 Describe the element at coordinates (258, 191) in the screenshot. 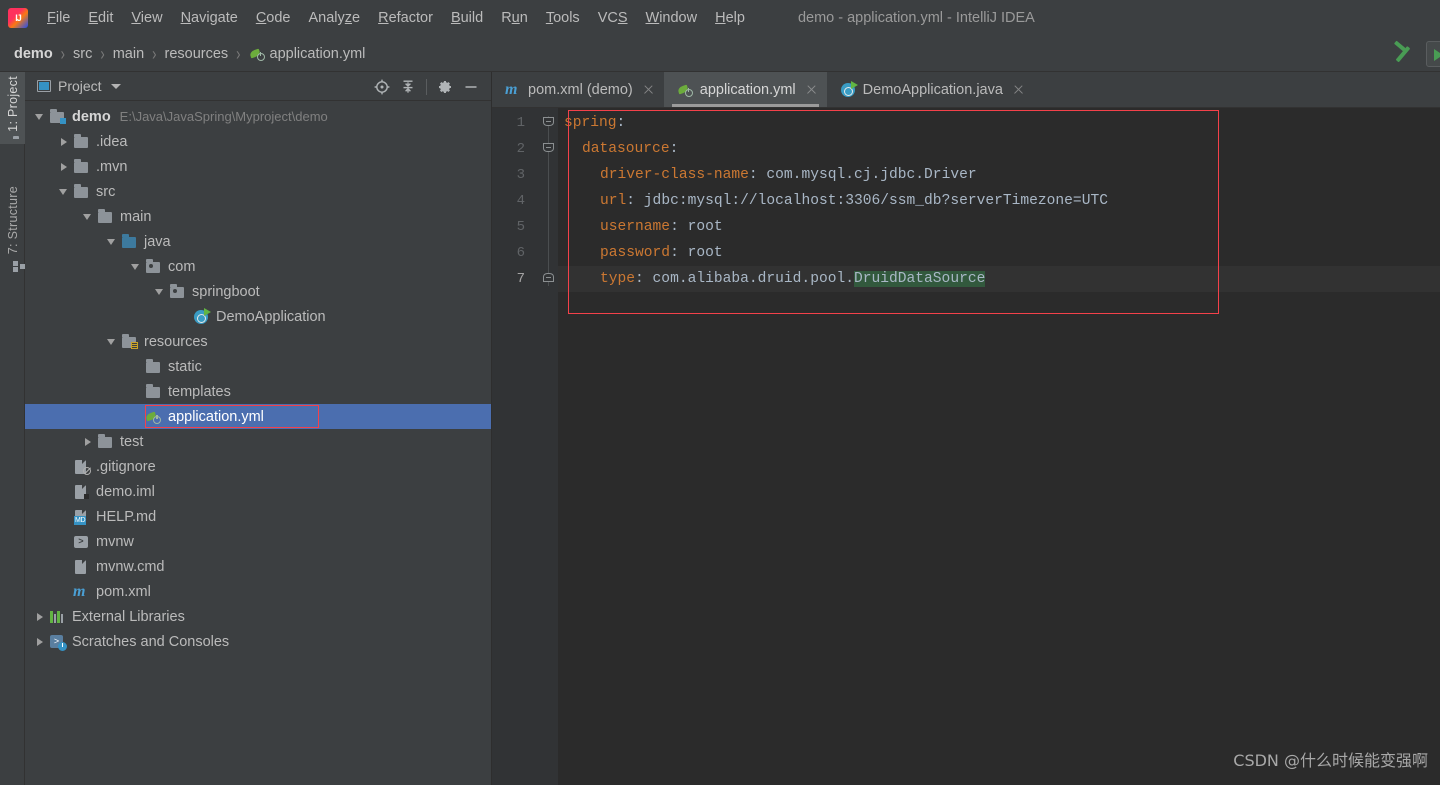

I see `tree-row: src` at that location.